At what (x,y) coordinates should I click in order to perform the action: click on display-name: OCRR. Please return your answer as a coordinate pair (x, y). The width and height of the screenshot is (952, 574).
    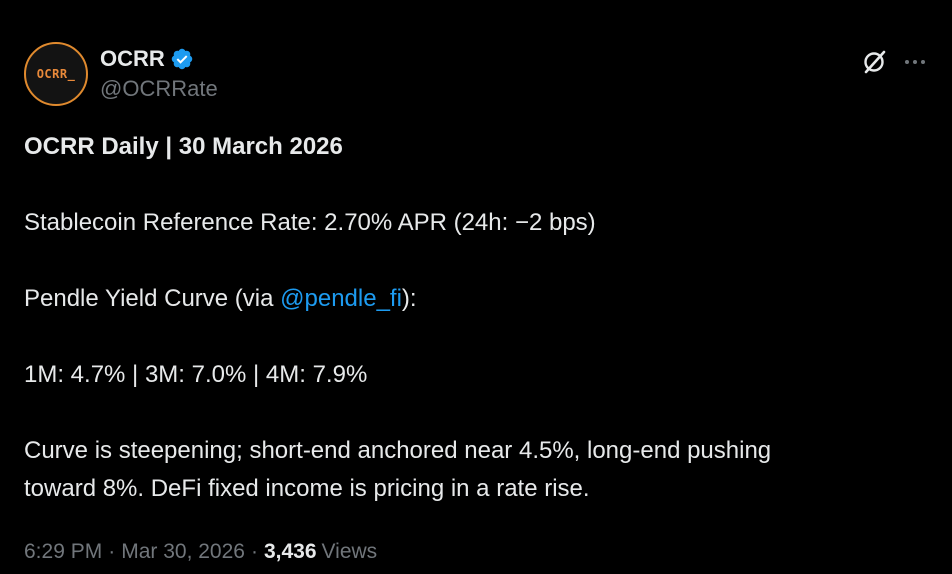
    Looking at the image, I should click on (132, 59).